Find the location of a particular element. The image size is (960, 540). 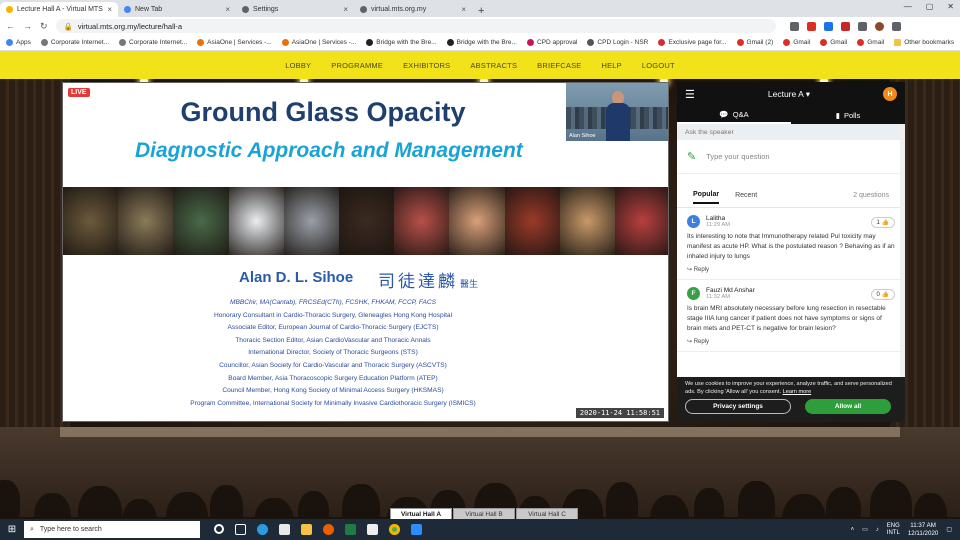

maximize-icon: ▢ is located at coordinates (930, 6).